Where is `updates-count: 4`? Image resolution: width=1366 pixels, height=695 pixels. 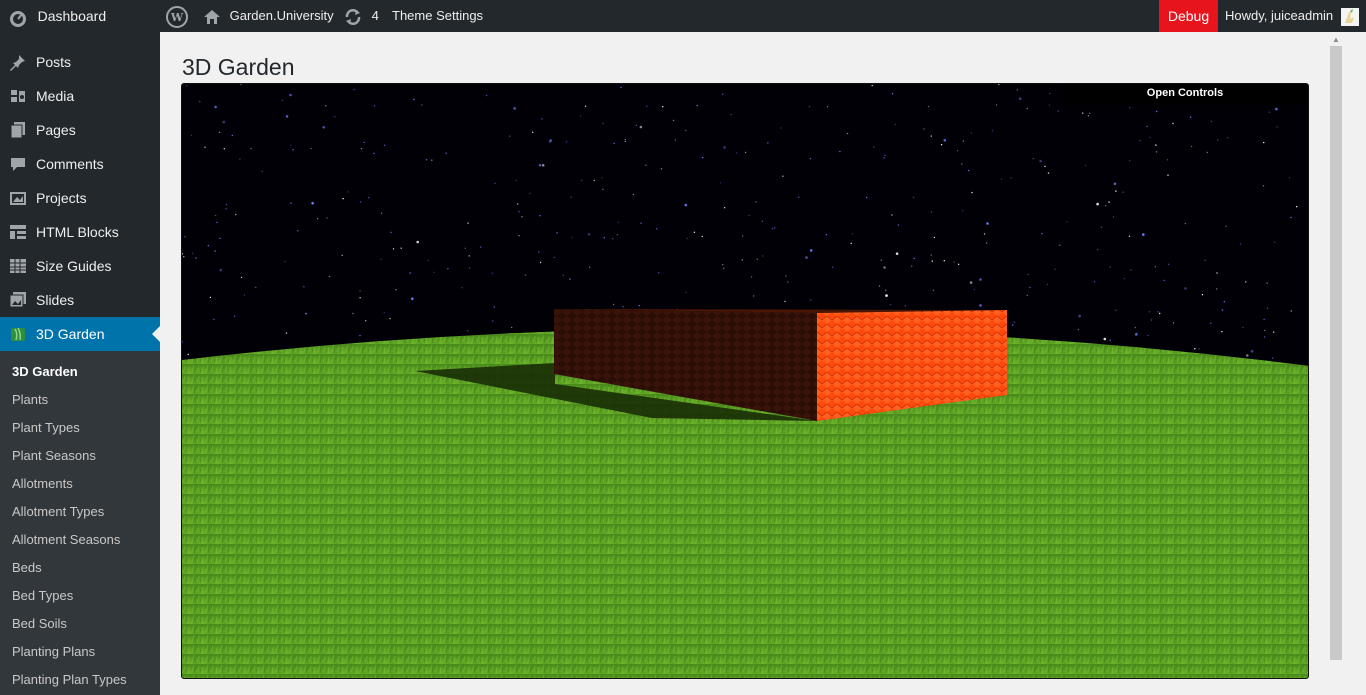
updates-count: 4 is located at coordinates (375, 15).